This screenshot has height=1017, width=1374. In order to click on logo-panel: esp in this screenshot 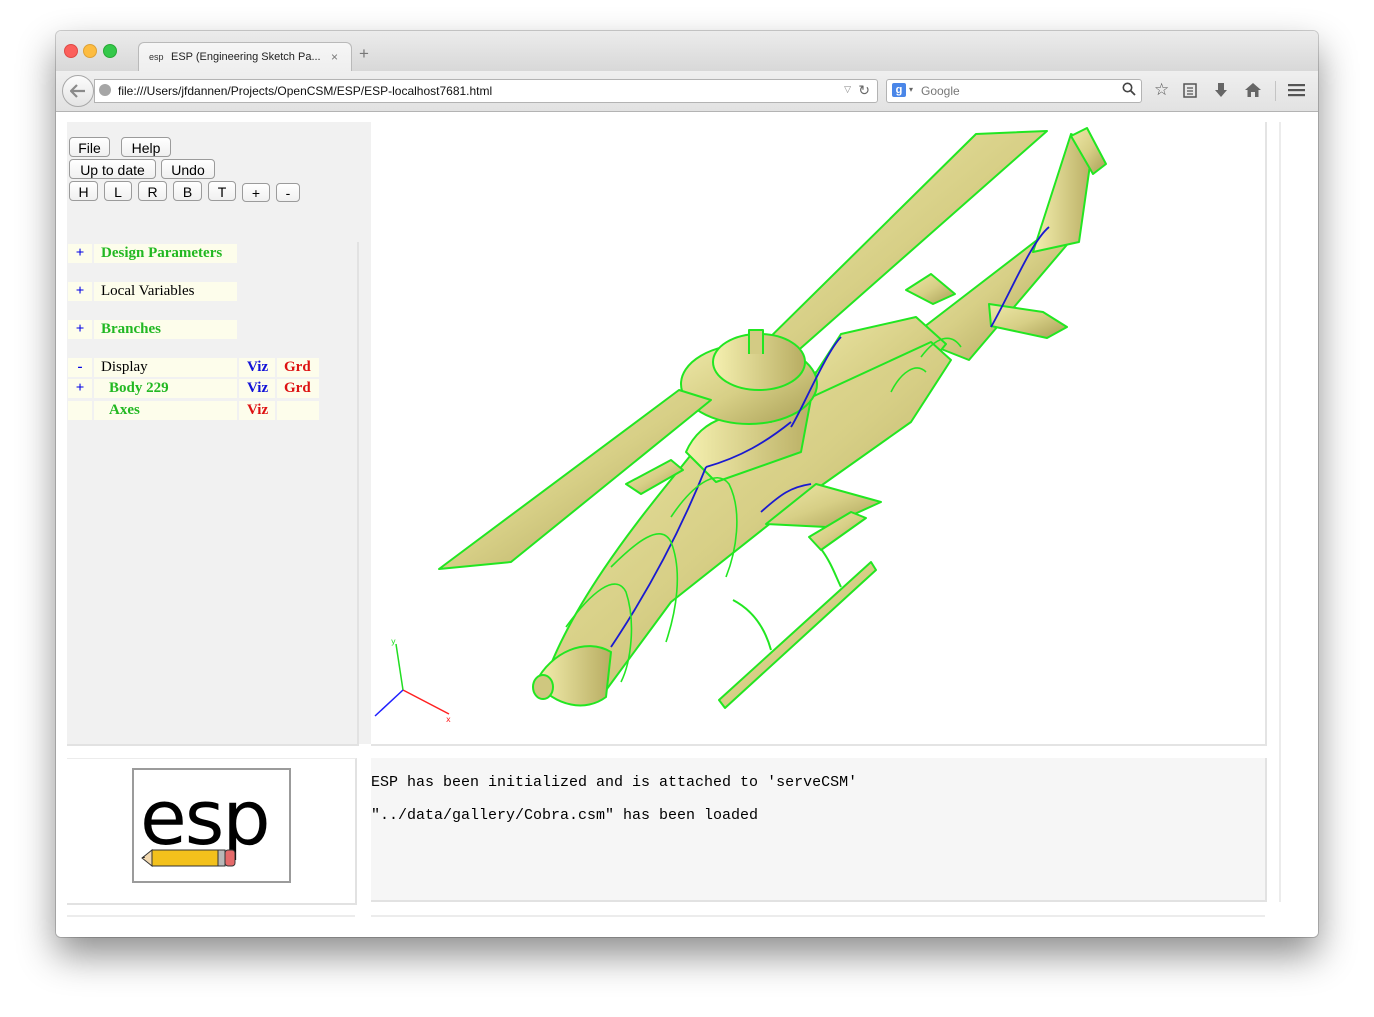, I will do `click(212, 831)`.